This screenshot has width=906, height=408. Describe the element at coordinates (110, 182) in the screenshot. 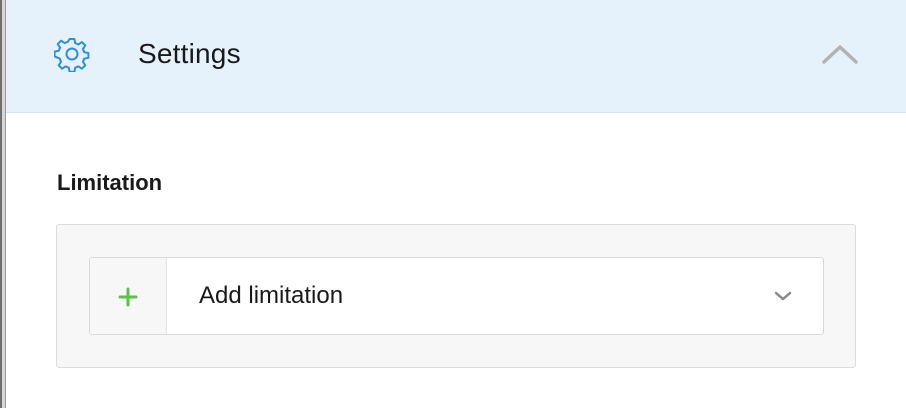

I see `section-label-limitation: Limitation` at that location.